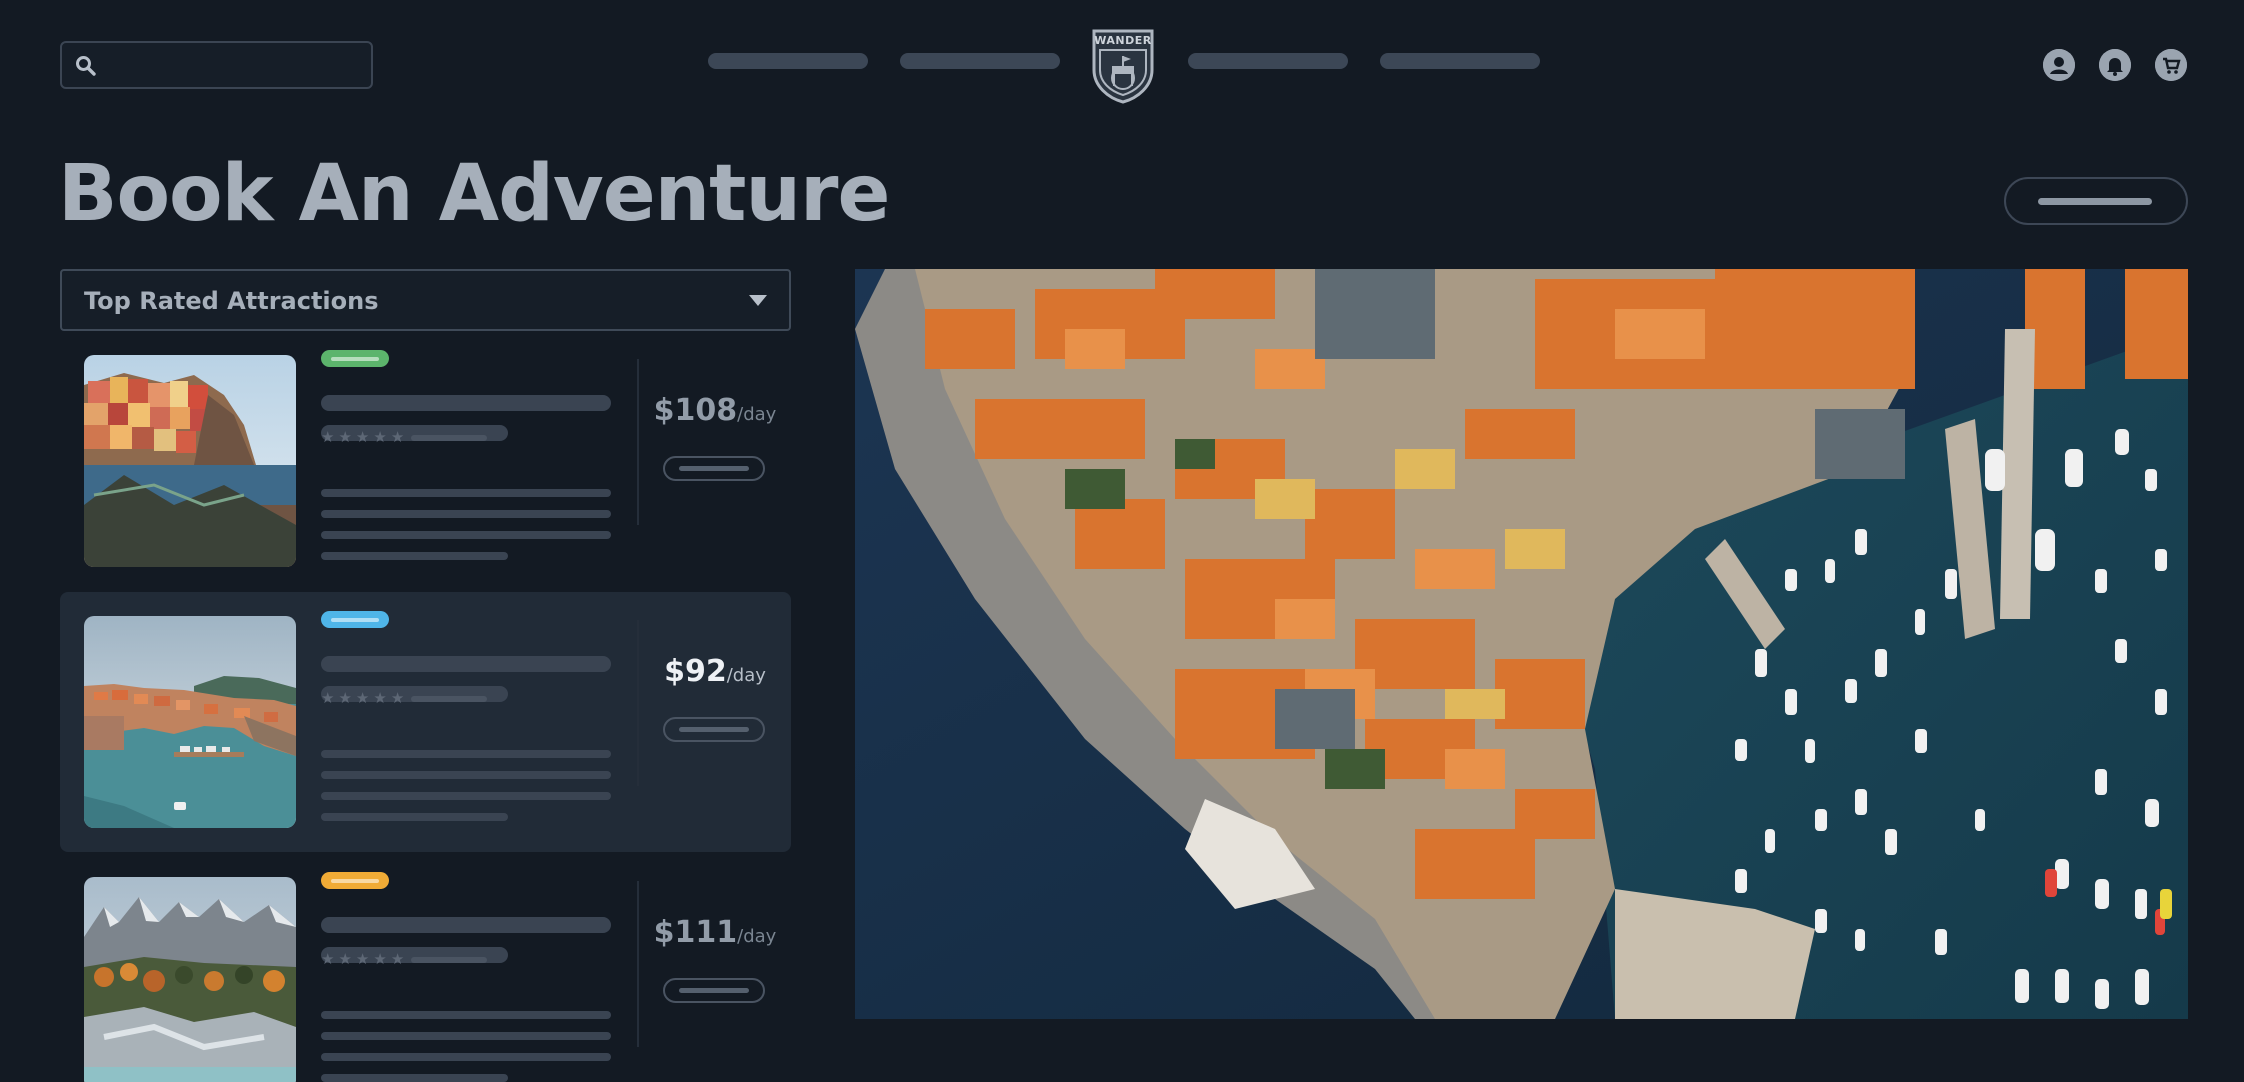  Describe the element at coordinates (231, 301) in the screenshot. I see `dropdown-selected-value: Top Rated Attractions` at that location.